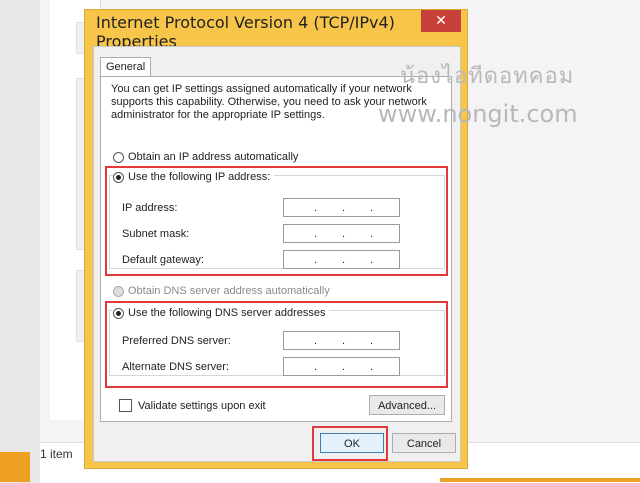 The image size is (640, 483). Describe the element at coordinates (56, 454) in the screenshot. I see `status-text: 1 item` at that location.